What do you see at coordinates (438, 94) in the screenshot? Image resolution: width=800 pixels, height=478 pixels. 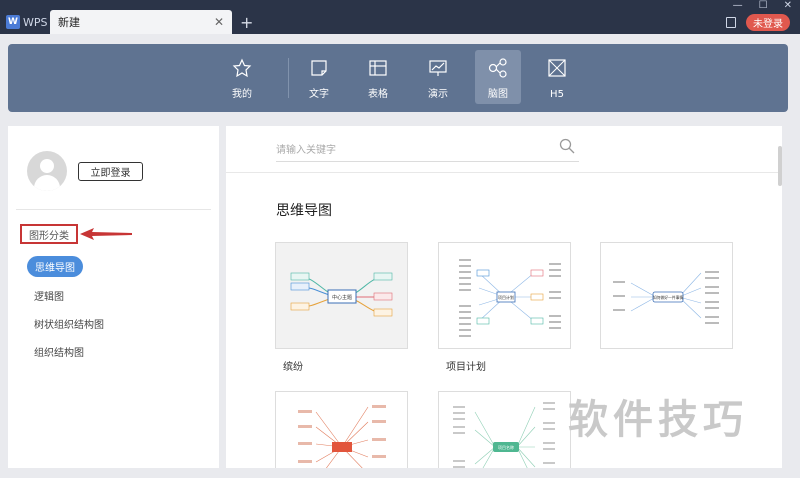 I see `nav-label: 演示` at bounding box center [438, 94].